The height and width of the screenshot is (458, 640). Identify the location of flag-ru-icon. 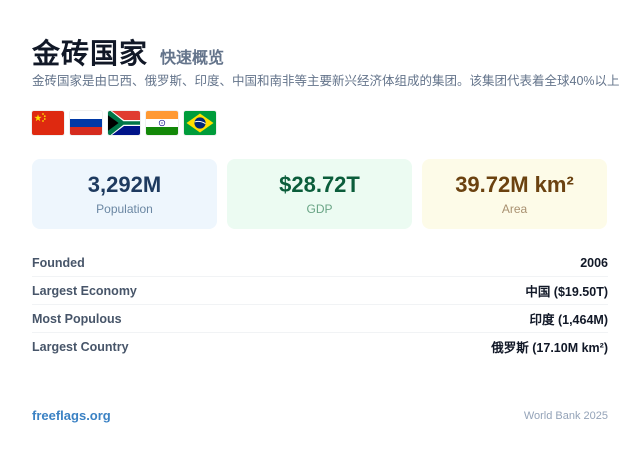
(86, 123).